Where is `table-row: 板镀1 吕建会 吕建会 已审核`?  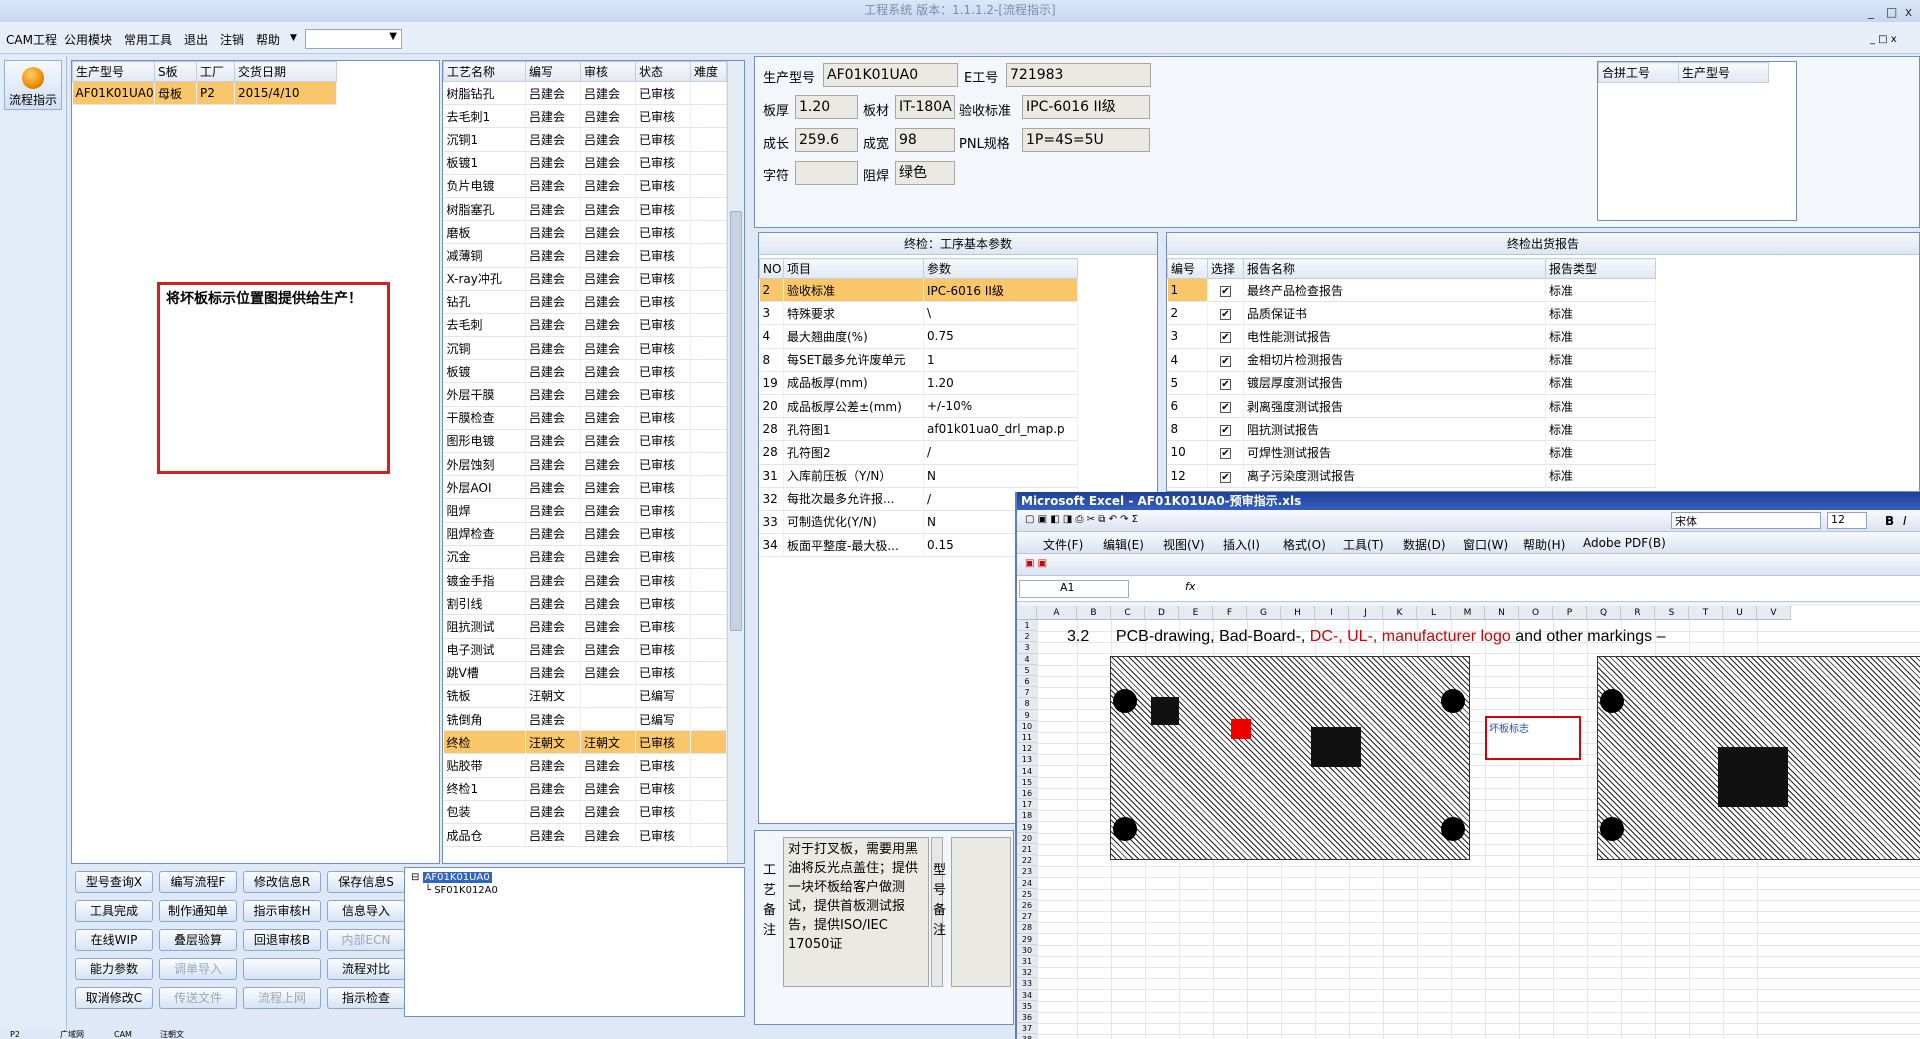 table-row: 板镀1 吕建会 吕建会 已审核 is located at coordinates (585, 163).